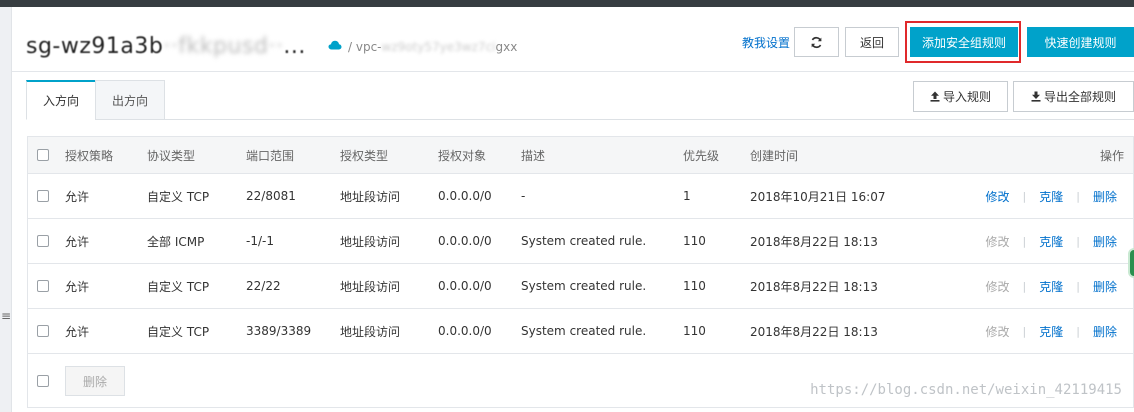  I want to click on batch-delete-button: 删除, so click(95, 381).